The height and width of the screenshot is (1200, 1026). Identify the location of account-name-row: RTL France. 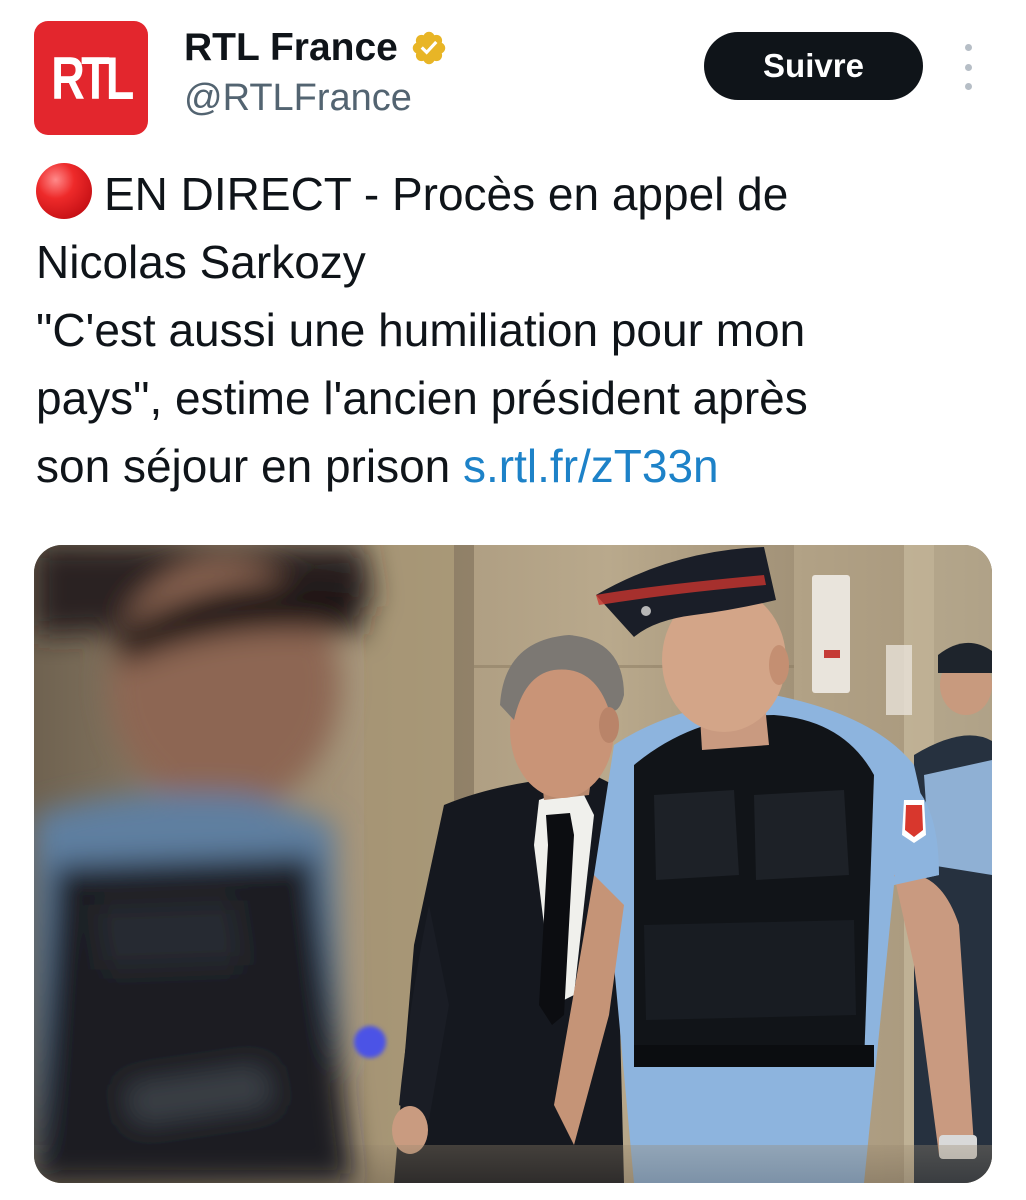
(316, 48).